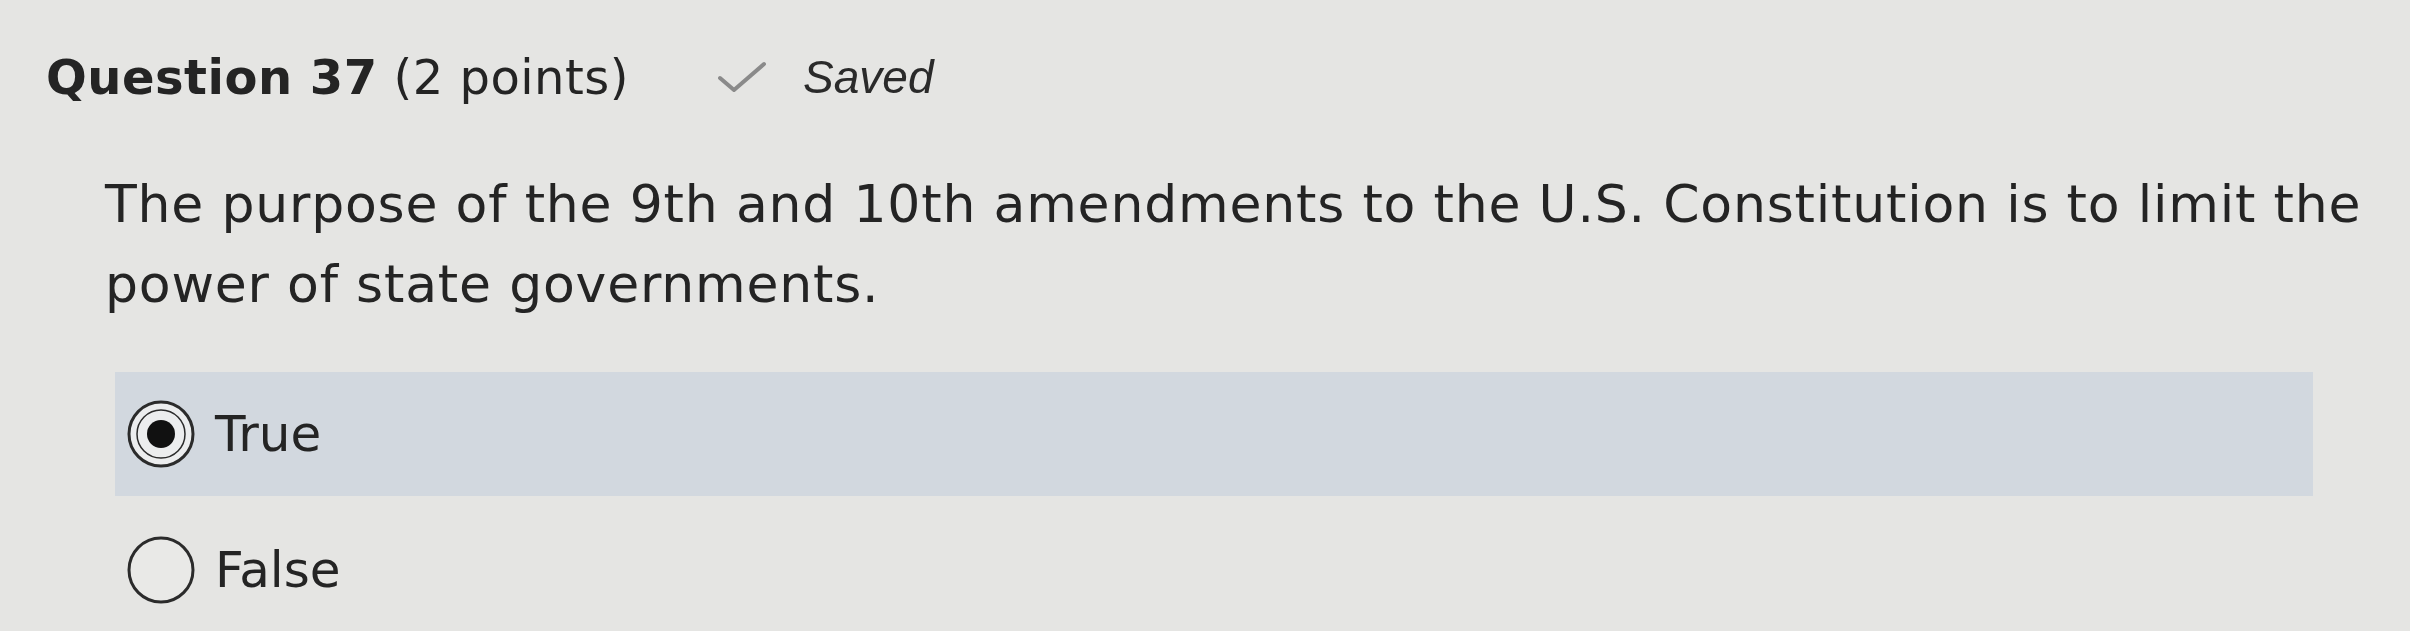  What do you see at coordinates (742, 77) in the screenshot?
I see `check-icon` at bounding box center [742, 77].